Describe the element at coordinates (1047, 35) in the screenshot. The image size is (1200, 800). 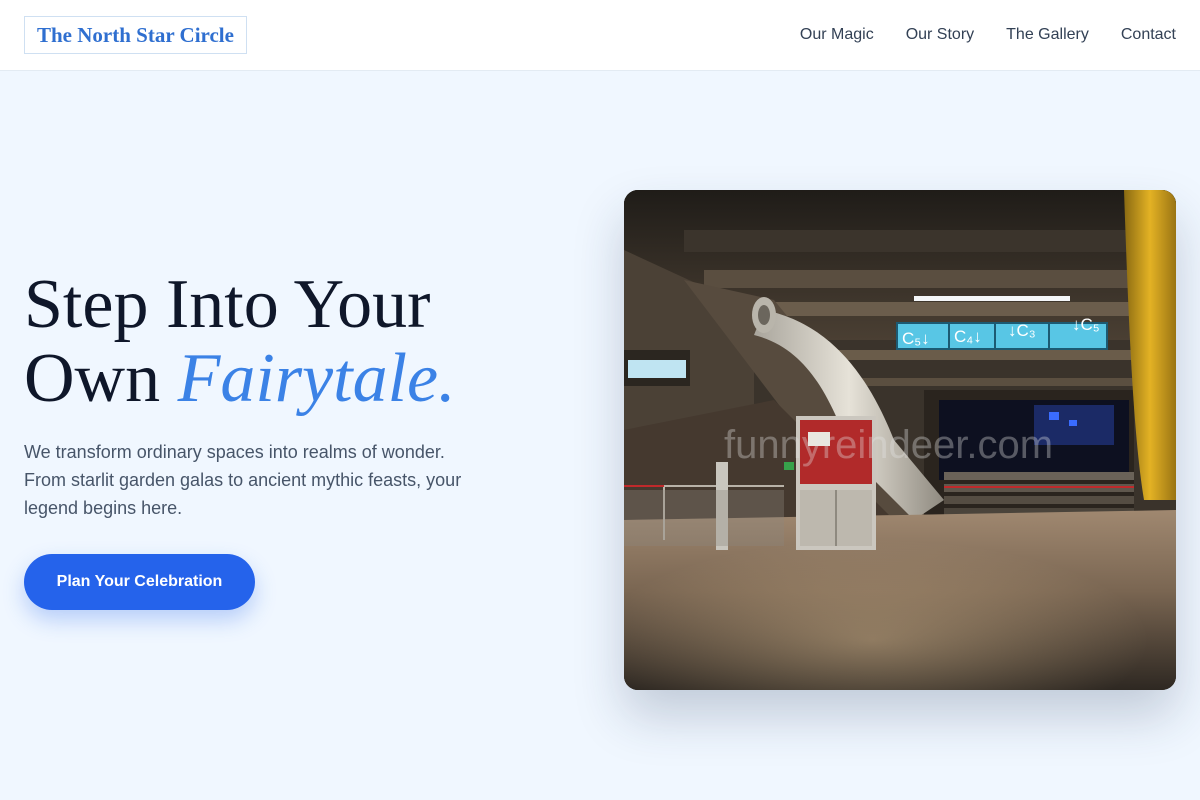
I see `nav-link-the-gallery: The Gallery` at that location.